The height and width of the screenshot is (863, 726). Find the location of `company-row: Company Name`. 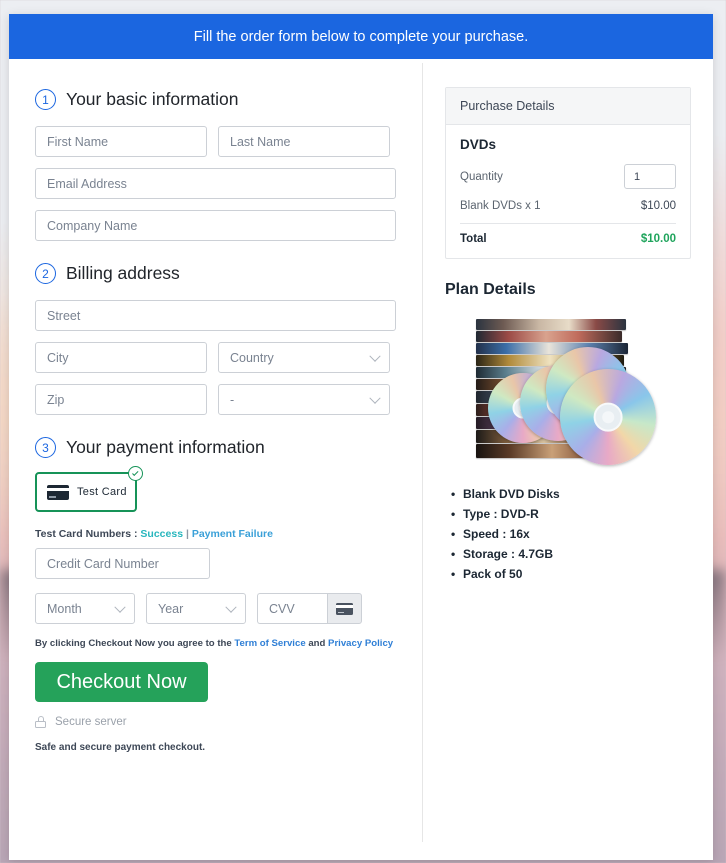

company-row: Company Name is located at coordinates (215, 225).